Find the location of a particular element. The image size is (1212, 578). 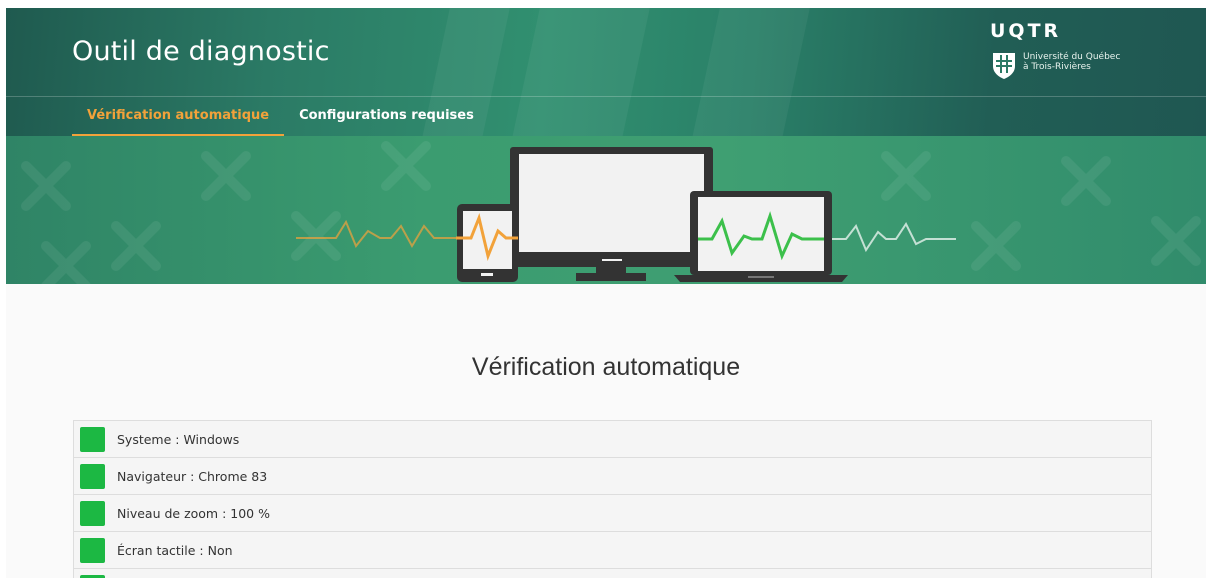

check-row-touchscreen: Écran tactile : Non is located at coordinates (612, 550).